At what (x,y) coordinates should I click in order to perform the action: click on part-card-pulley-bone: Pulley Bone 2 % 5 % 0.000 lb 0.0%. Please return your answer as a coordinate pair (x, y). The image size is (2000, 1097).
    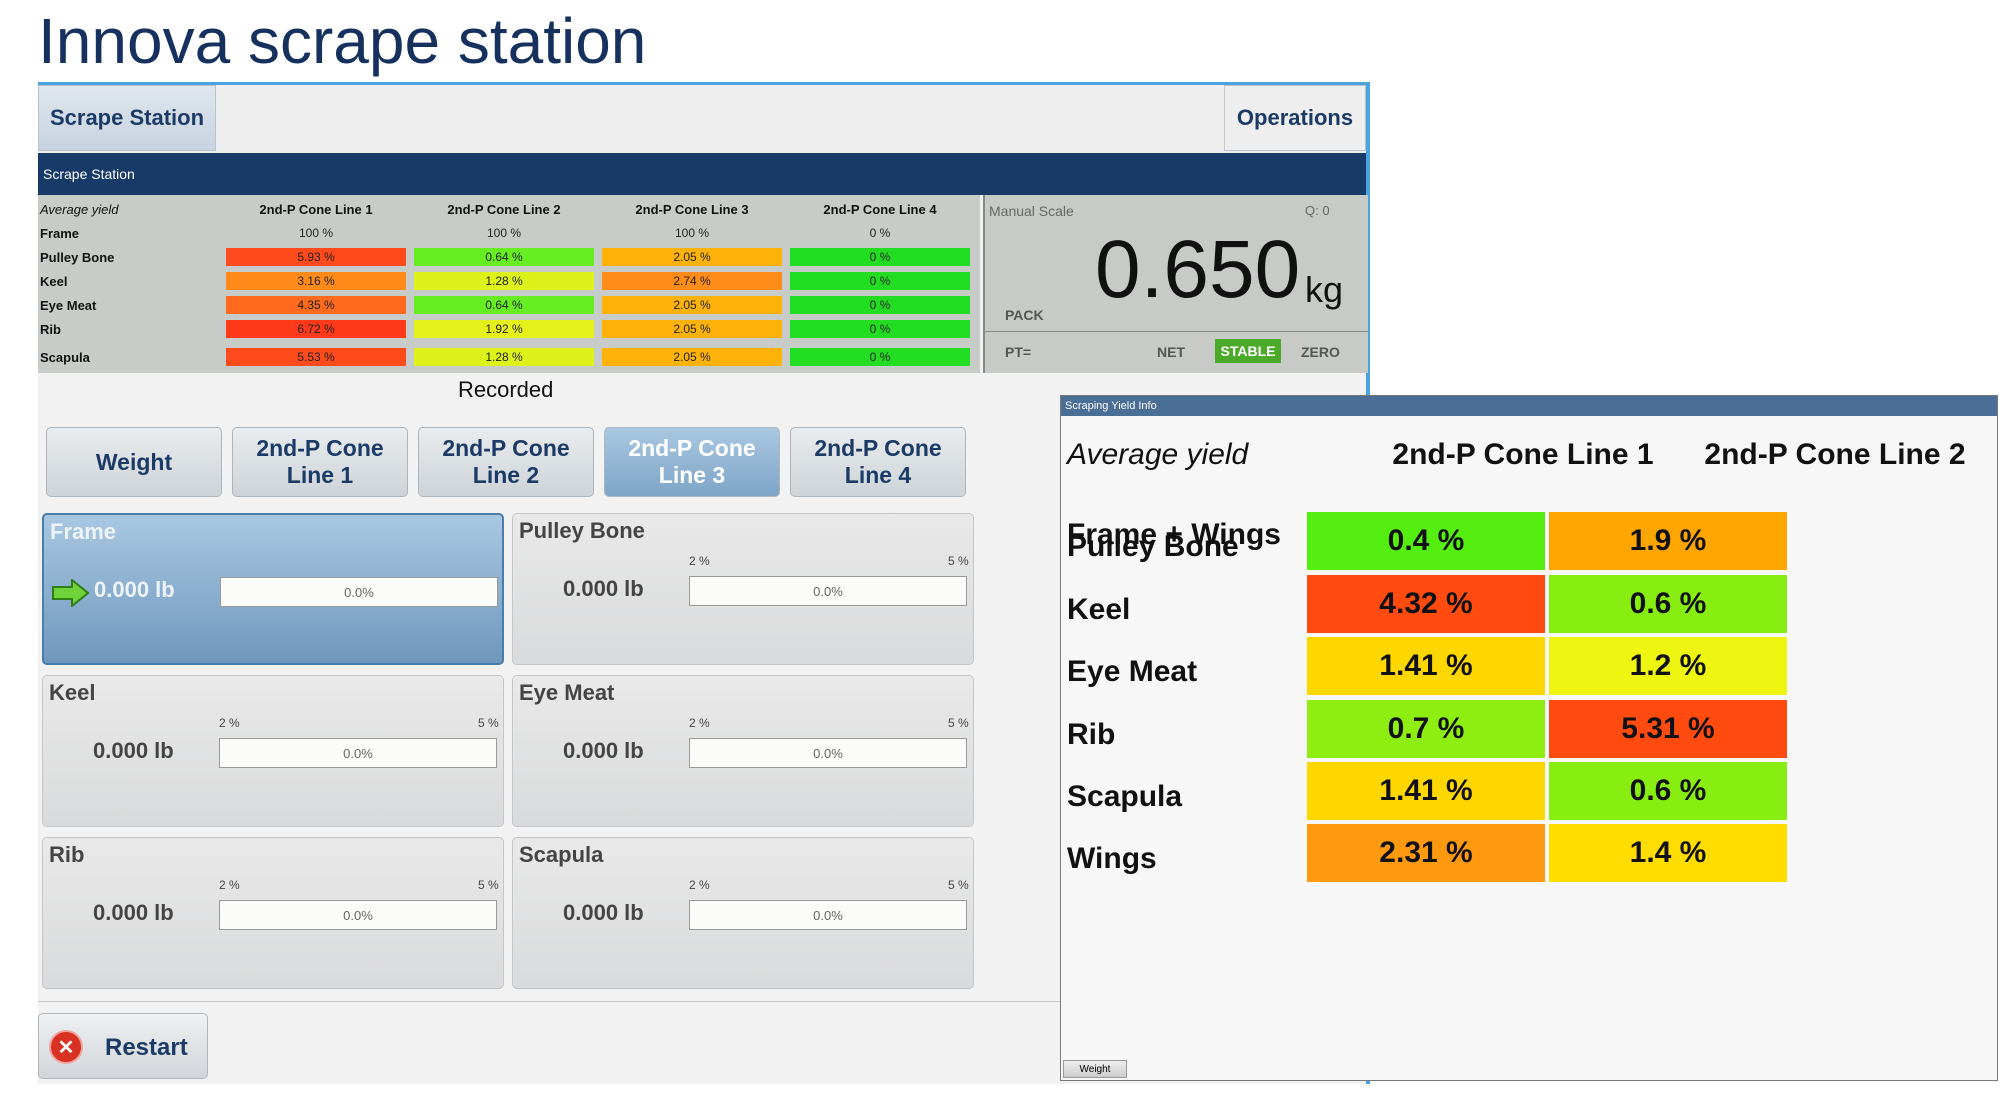
    Looking at the image, I should click on (743, 589).